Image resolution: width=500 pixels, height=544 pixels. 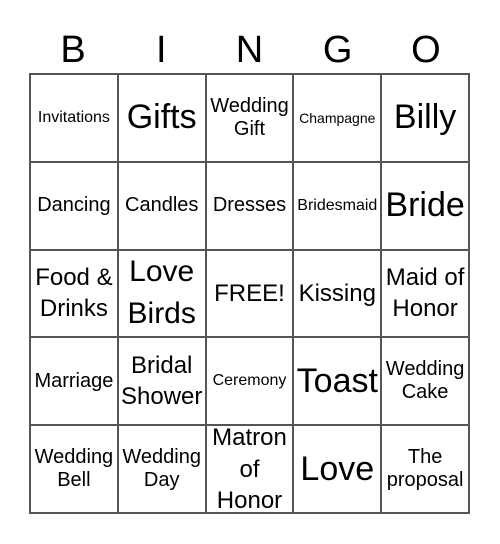 I want to click on bingo-cell: Kissing, so click(x=337, y=293).